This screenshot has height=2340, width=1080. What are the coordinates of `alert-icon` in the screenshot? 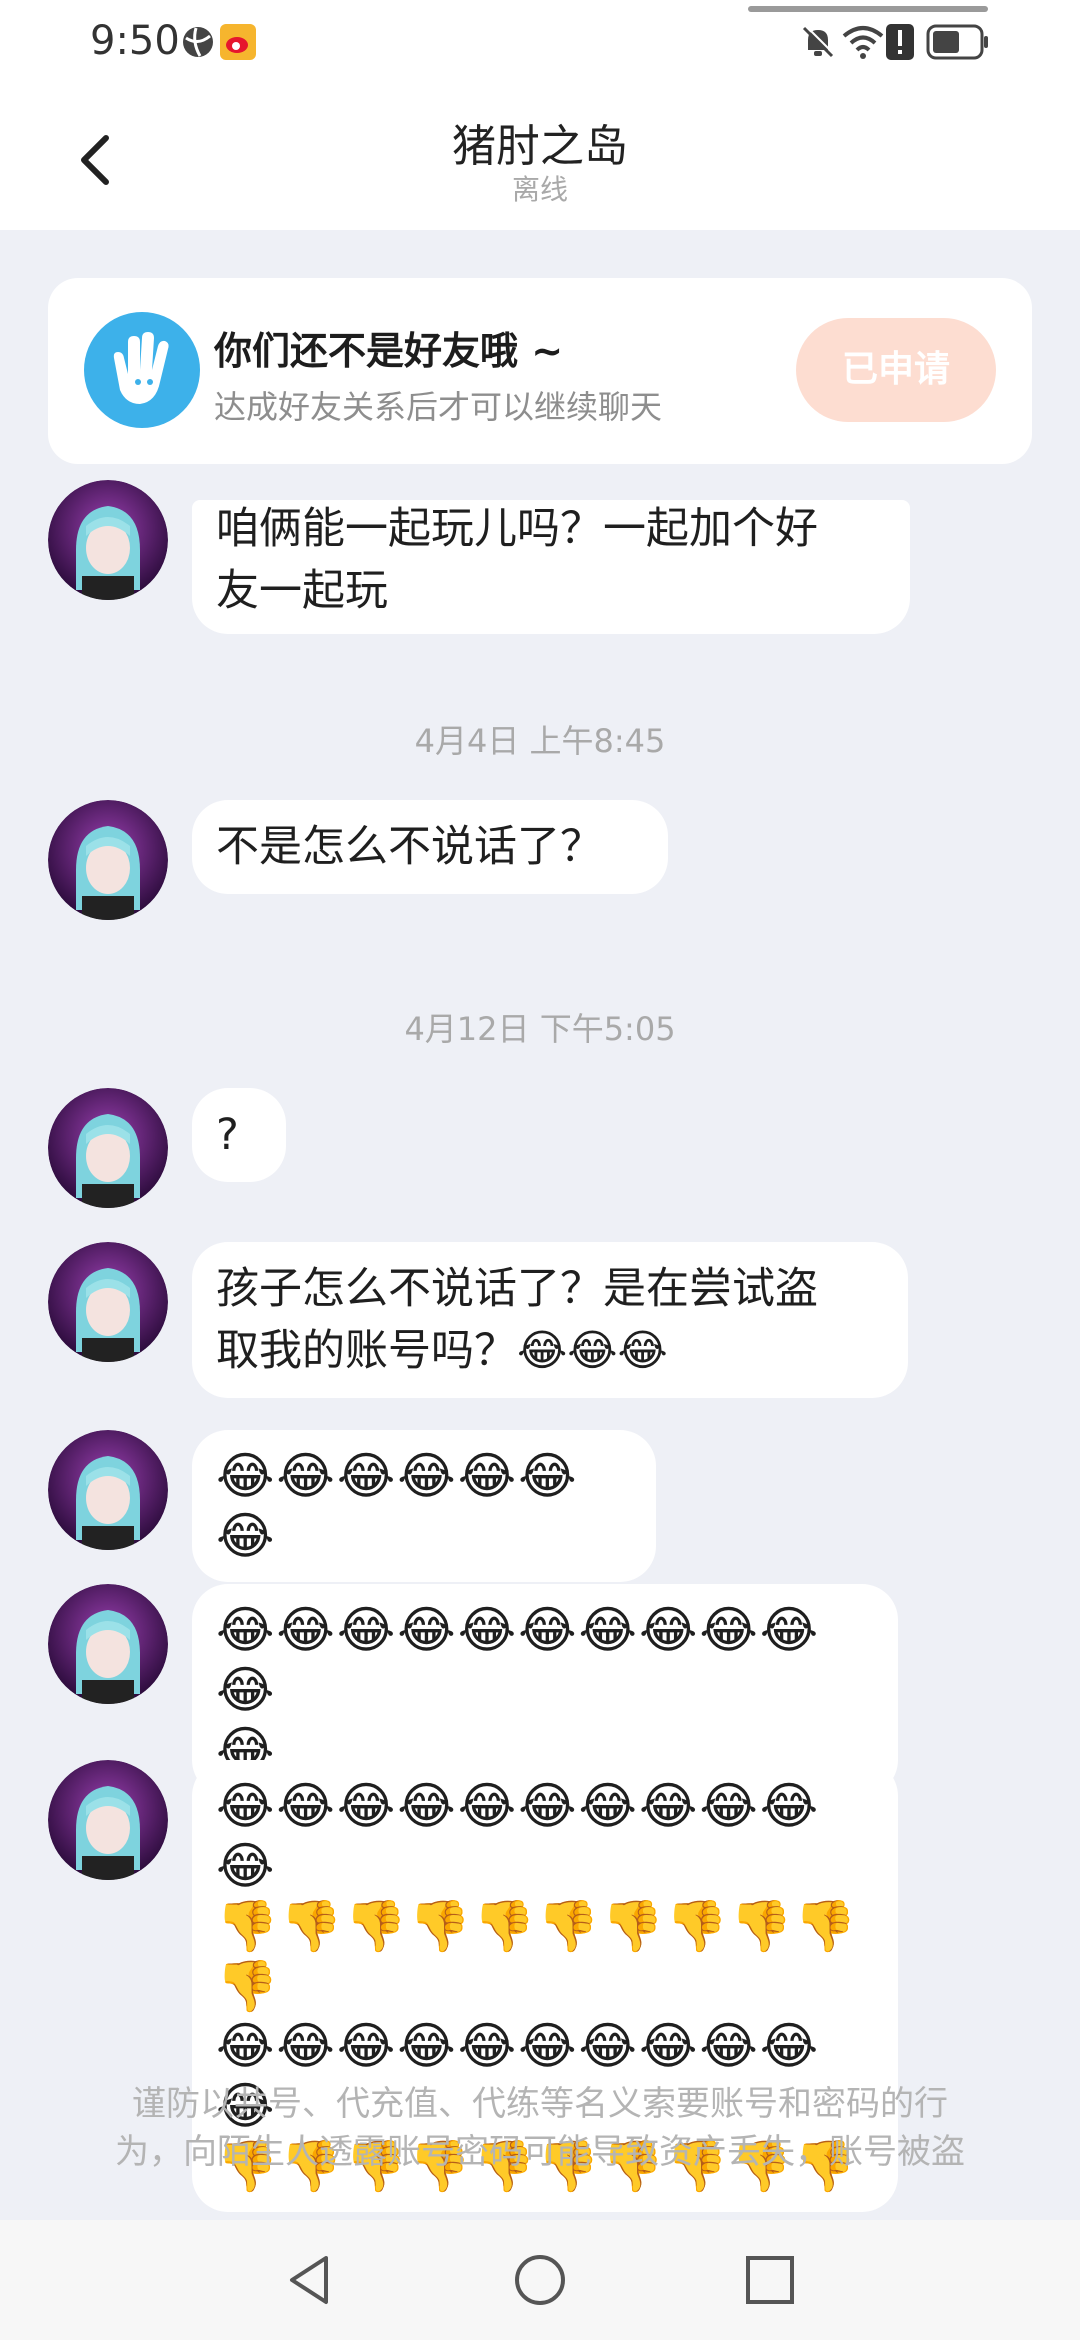 It's located at (900, 42).